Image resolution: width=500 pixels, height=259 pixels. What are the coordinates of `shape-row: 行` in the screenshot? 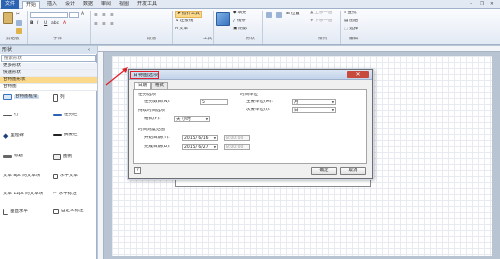 It's located at (11, 115).